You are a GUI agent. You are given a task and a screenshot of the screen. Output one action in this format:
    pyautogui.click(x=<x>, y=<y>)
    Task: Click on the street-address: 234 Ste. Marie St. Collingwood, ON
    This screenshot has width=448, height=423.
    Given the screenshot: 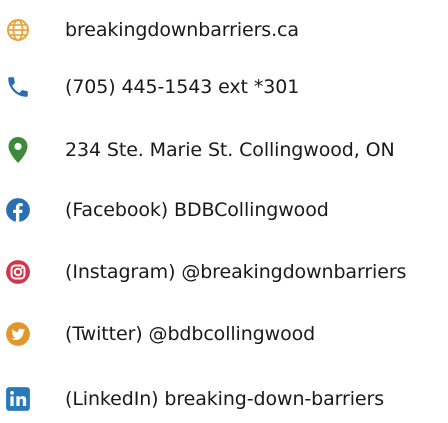 What is the action you would take?
    pyautogui.click(x=230, y=150)
    